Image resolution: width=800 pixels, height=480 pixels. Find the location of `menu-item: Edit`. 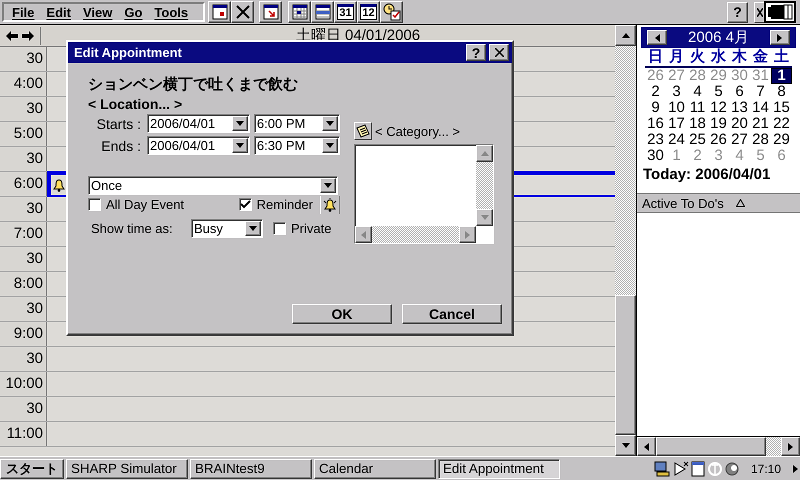

menu-item: Edit is located at coordinates (58, 12).